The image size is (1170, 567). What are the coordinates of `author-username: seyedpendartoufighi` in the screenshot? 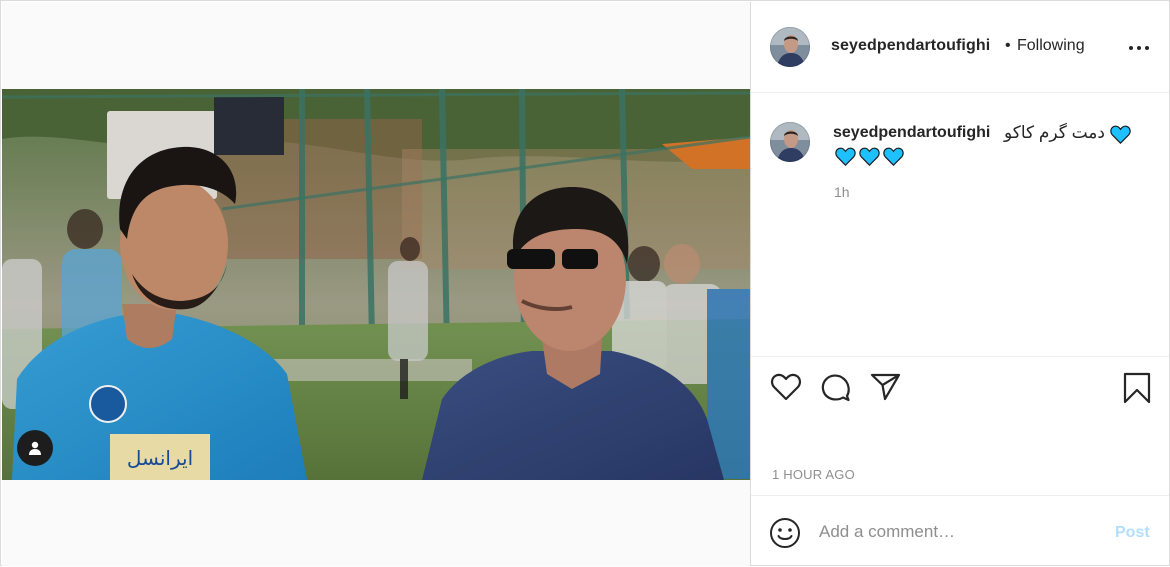 It's located at (910, 46).